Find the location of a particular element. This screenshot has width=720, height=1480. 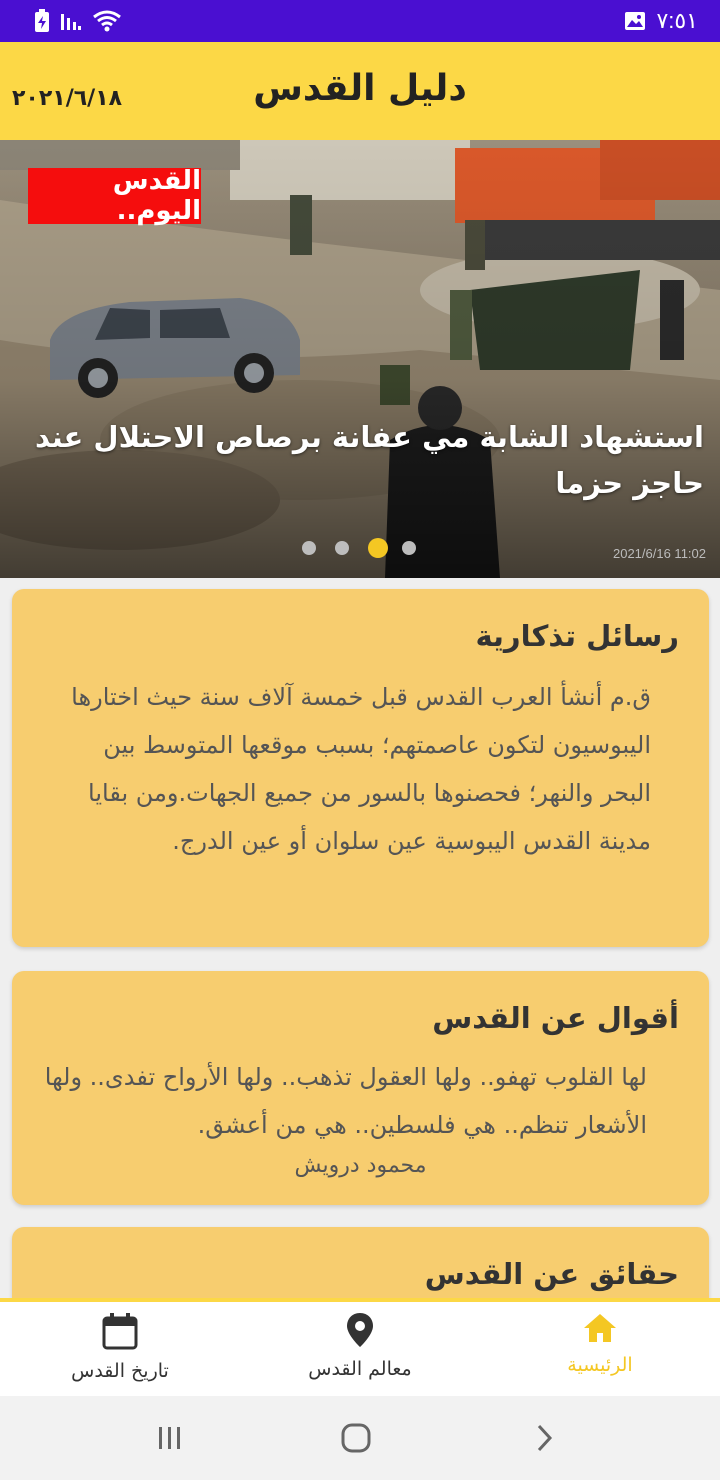

nav-item-landmarks: معالم القدس is located at coordinates (360, 1346).